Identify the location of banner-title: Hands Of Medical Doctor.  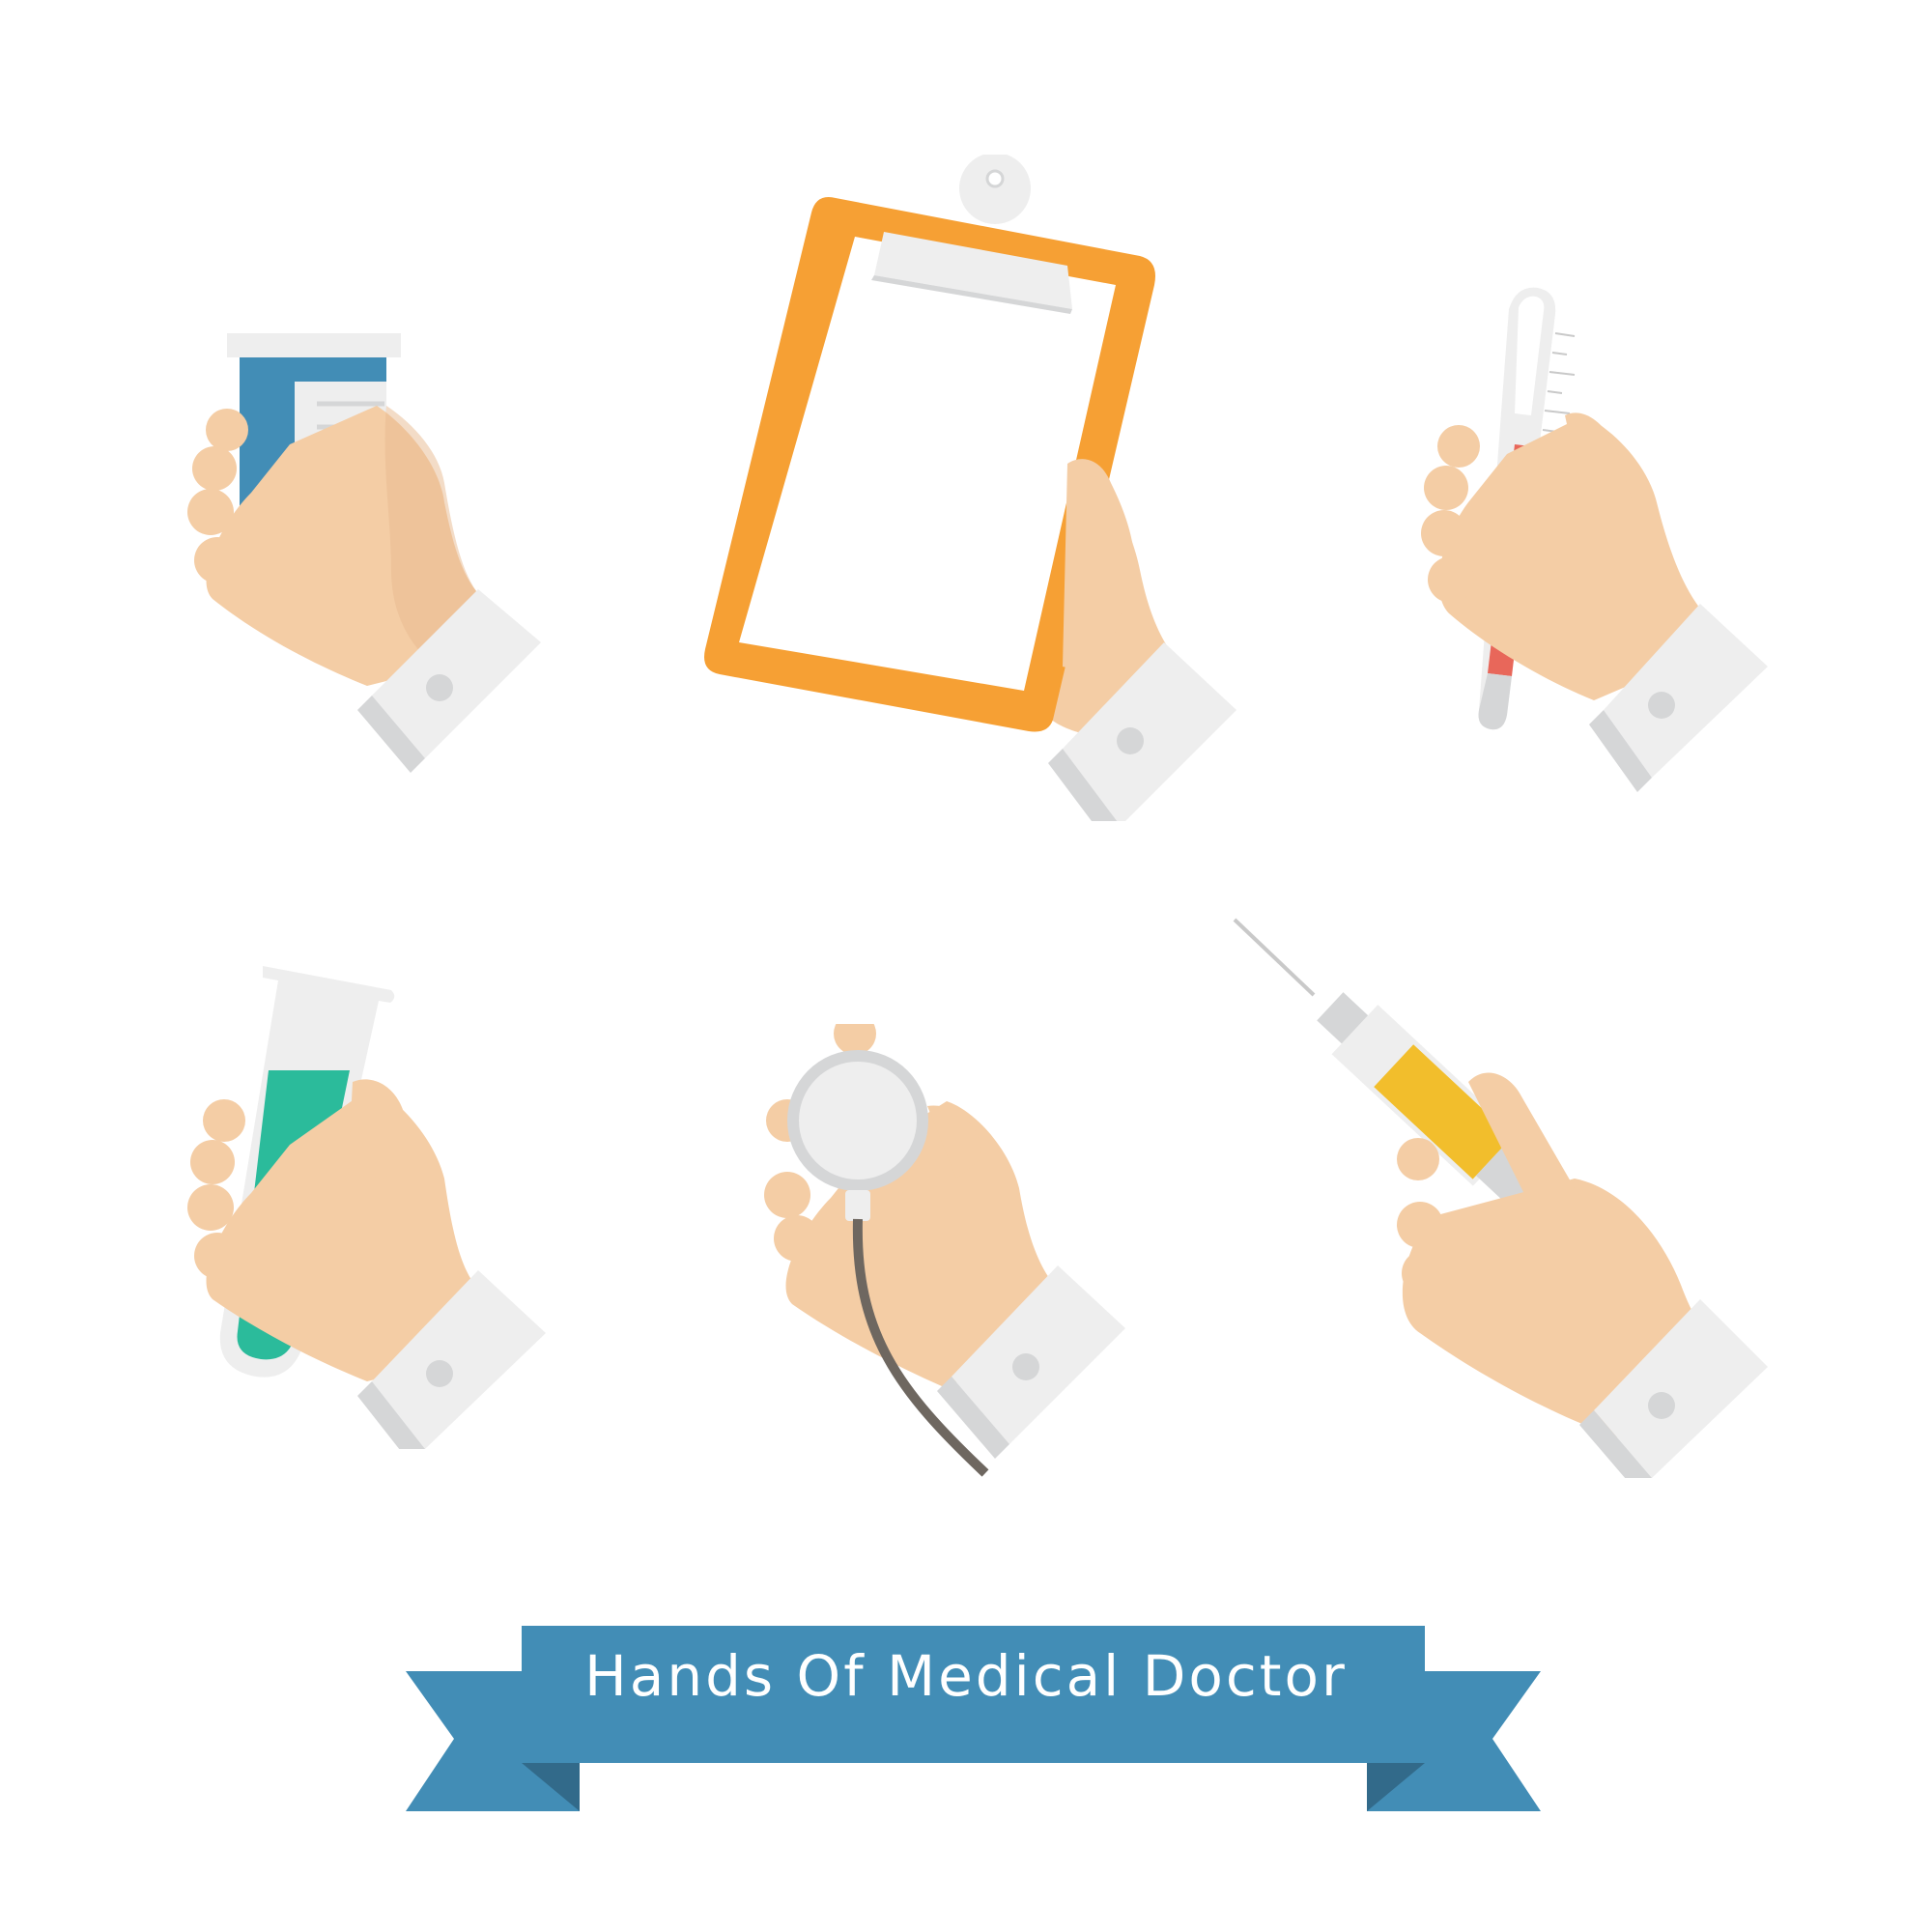
(966, 1676).